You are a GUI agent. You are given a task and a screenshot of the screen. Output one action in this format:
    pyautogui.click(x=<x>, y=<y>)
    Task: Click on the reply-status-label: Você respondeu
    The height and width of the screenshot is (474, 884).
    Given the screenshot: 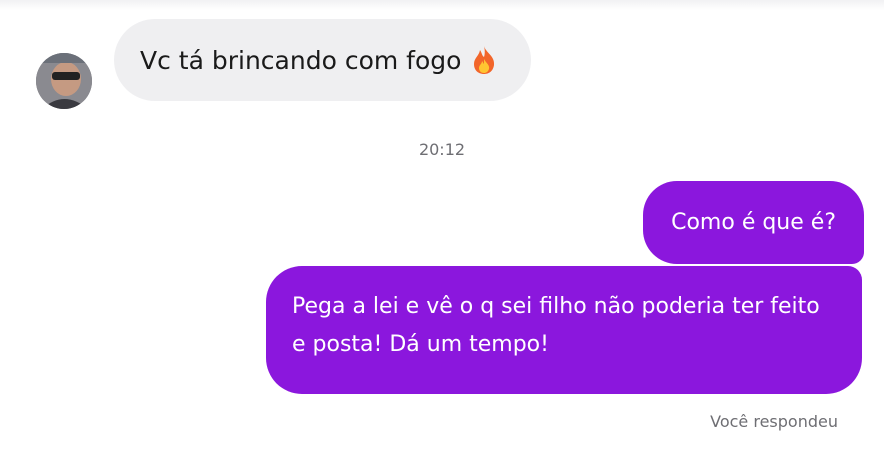 What is the action you would take?
    pyautogui.click(x=774, y=421)
    